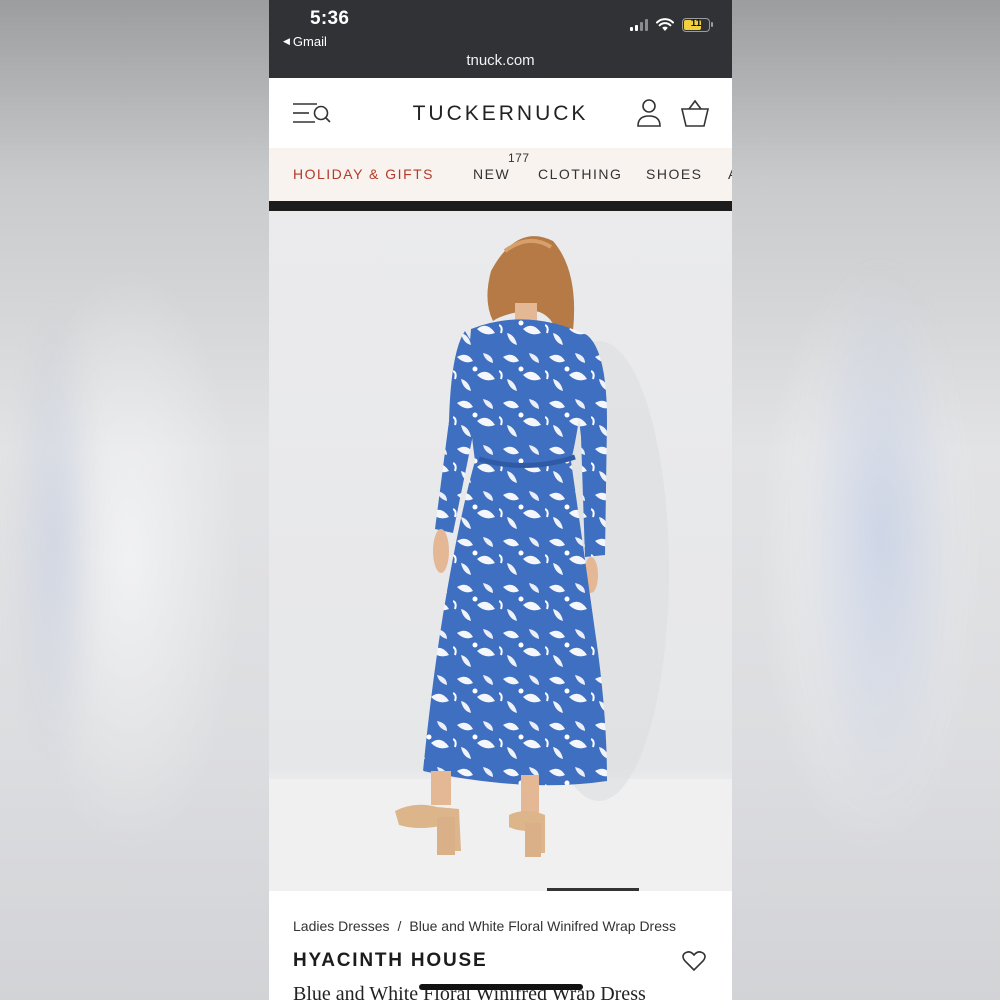 The width and height of the screenshot is (1000, 1000). I want to click on nav-shoes: SHOES, so click(674, 174).